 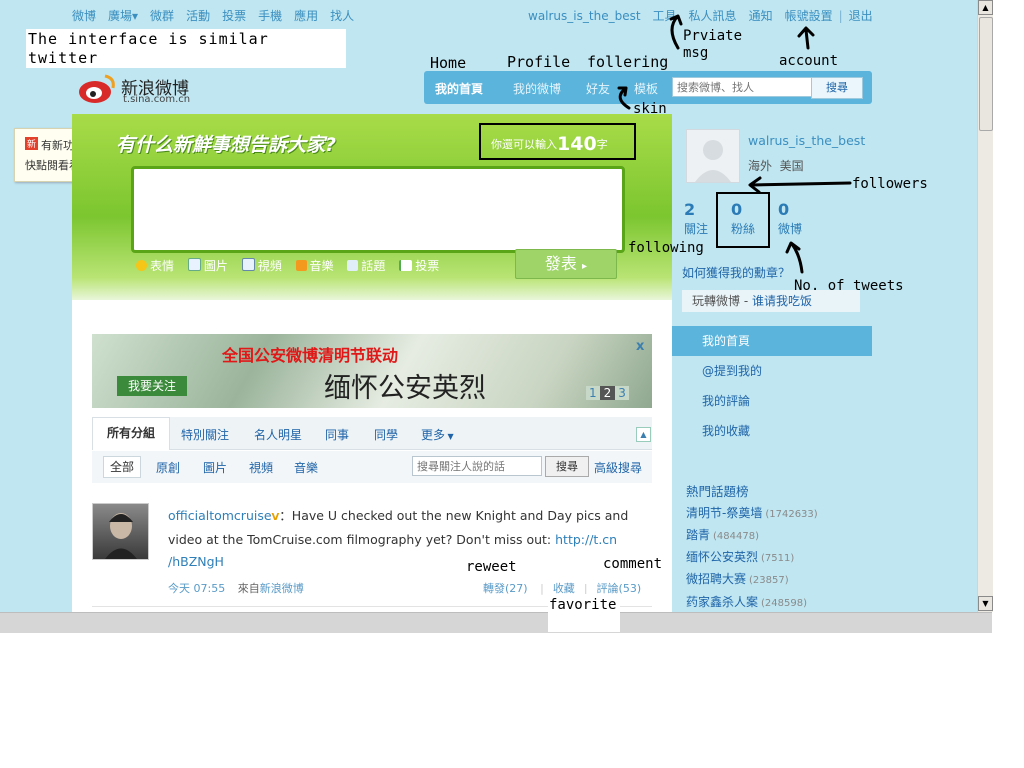 I want to click on arrow-private-msg, so click(x=676, y=32).